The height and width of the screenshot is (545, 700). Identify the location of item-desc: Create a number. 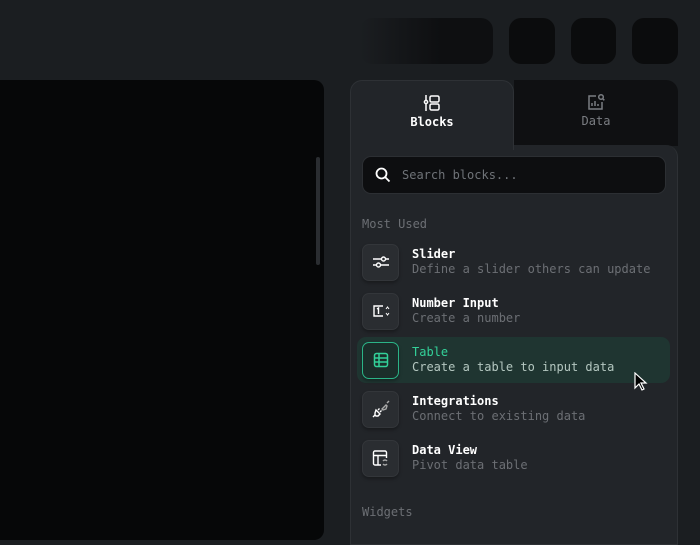
(466, 318).